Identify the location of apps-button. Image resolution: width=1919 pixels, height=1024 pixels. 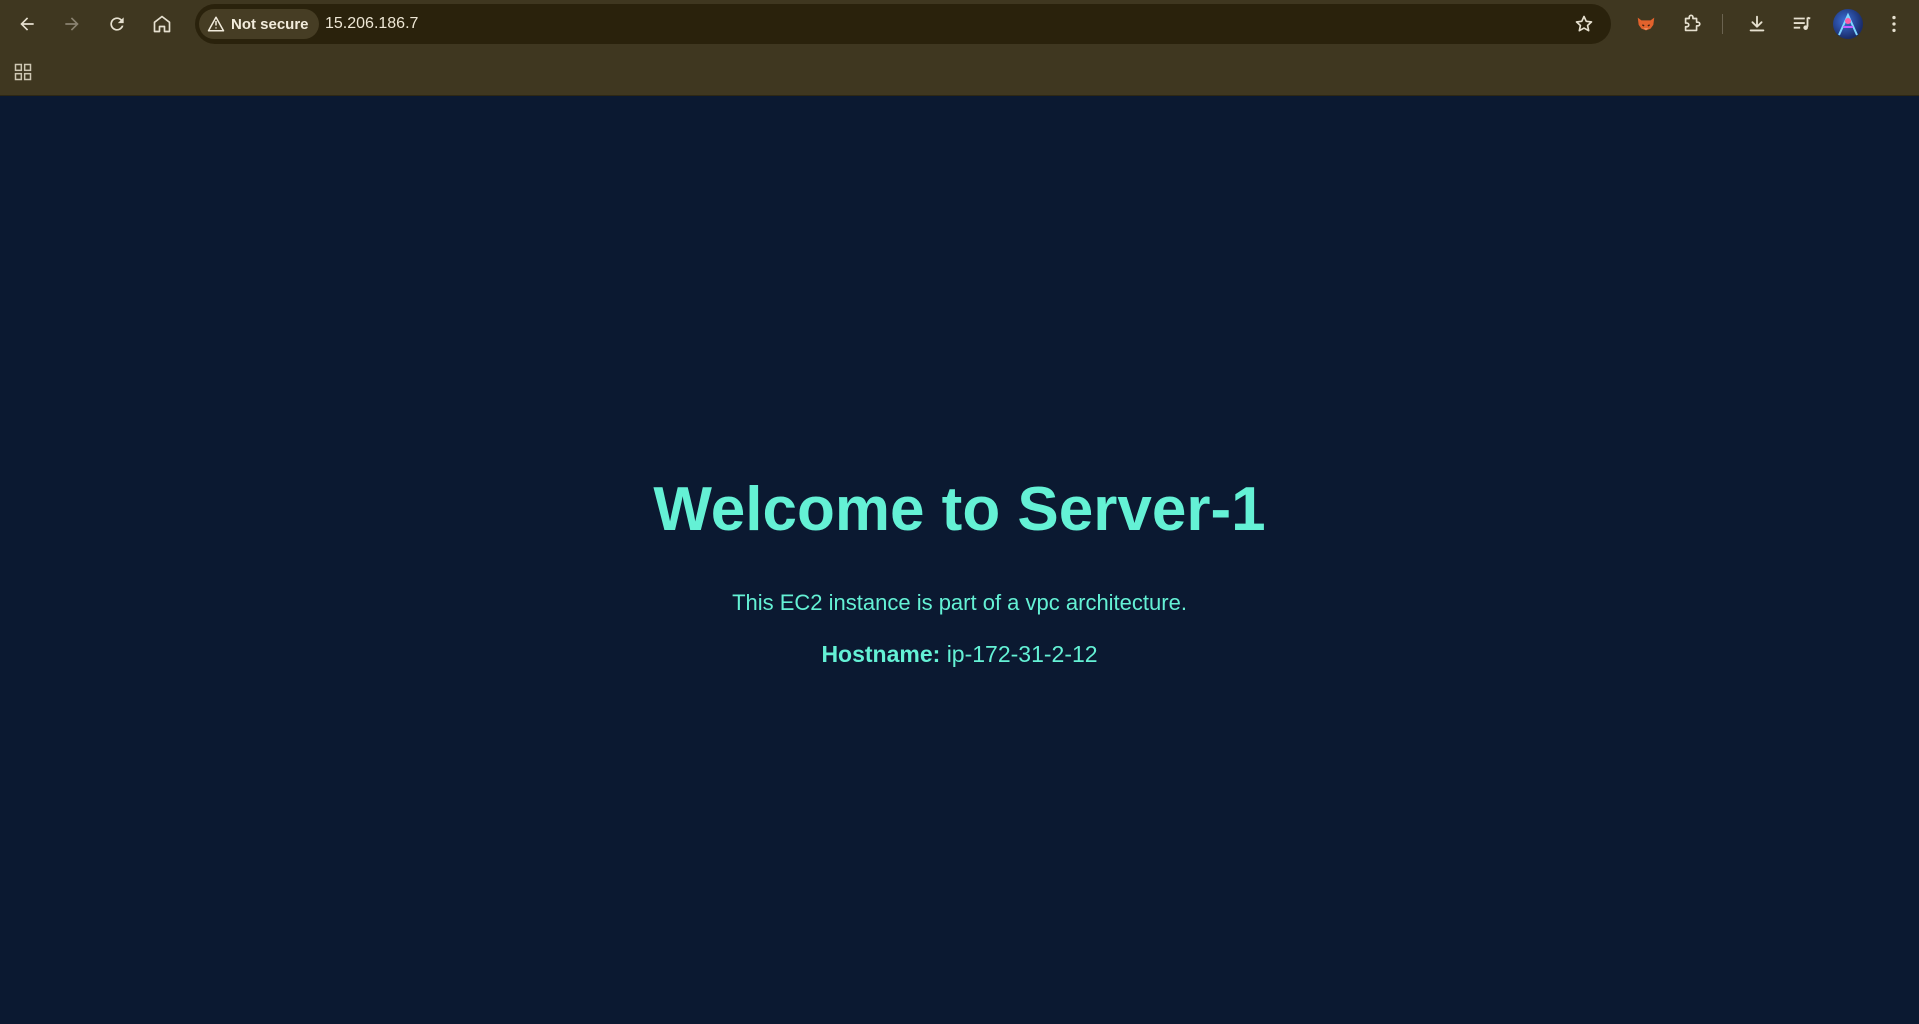
(23, 72).